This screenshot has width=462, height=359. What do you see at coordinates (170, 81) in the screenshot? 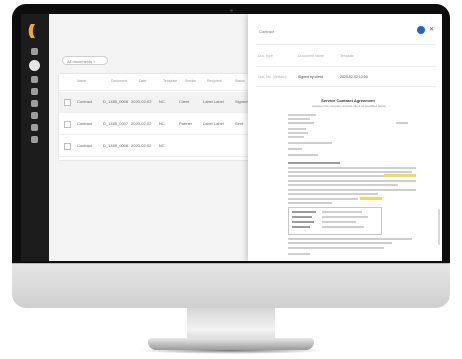
I see `column-header: Template` at bounding box center [170, 81].